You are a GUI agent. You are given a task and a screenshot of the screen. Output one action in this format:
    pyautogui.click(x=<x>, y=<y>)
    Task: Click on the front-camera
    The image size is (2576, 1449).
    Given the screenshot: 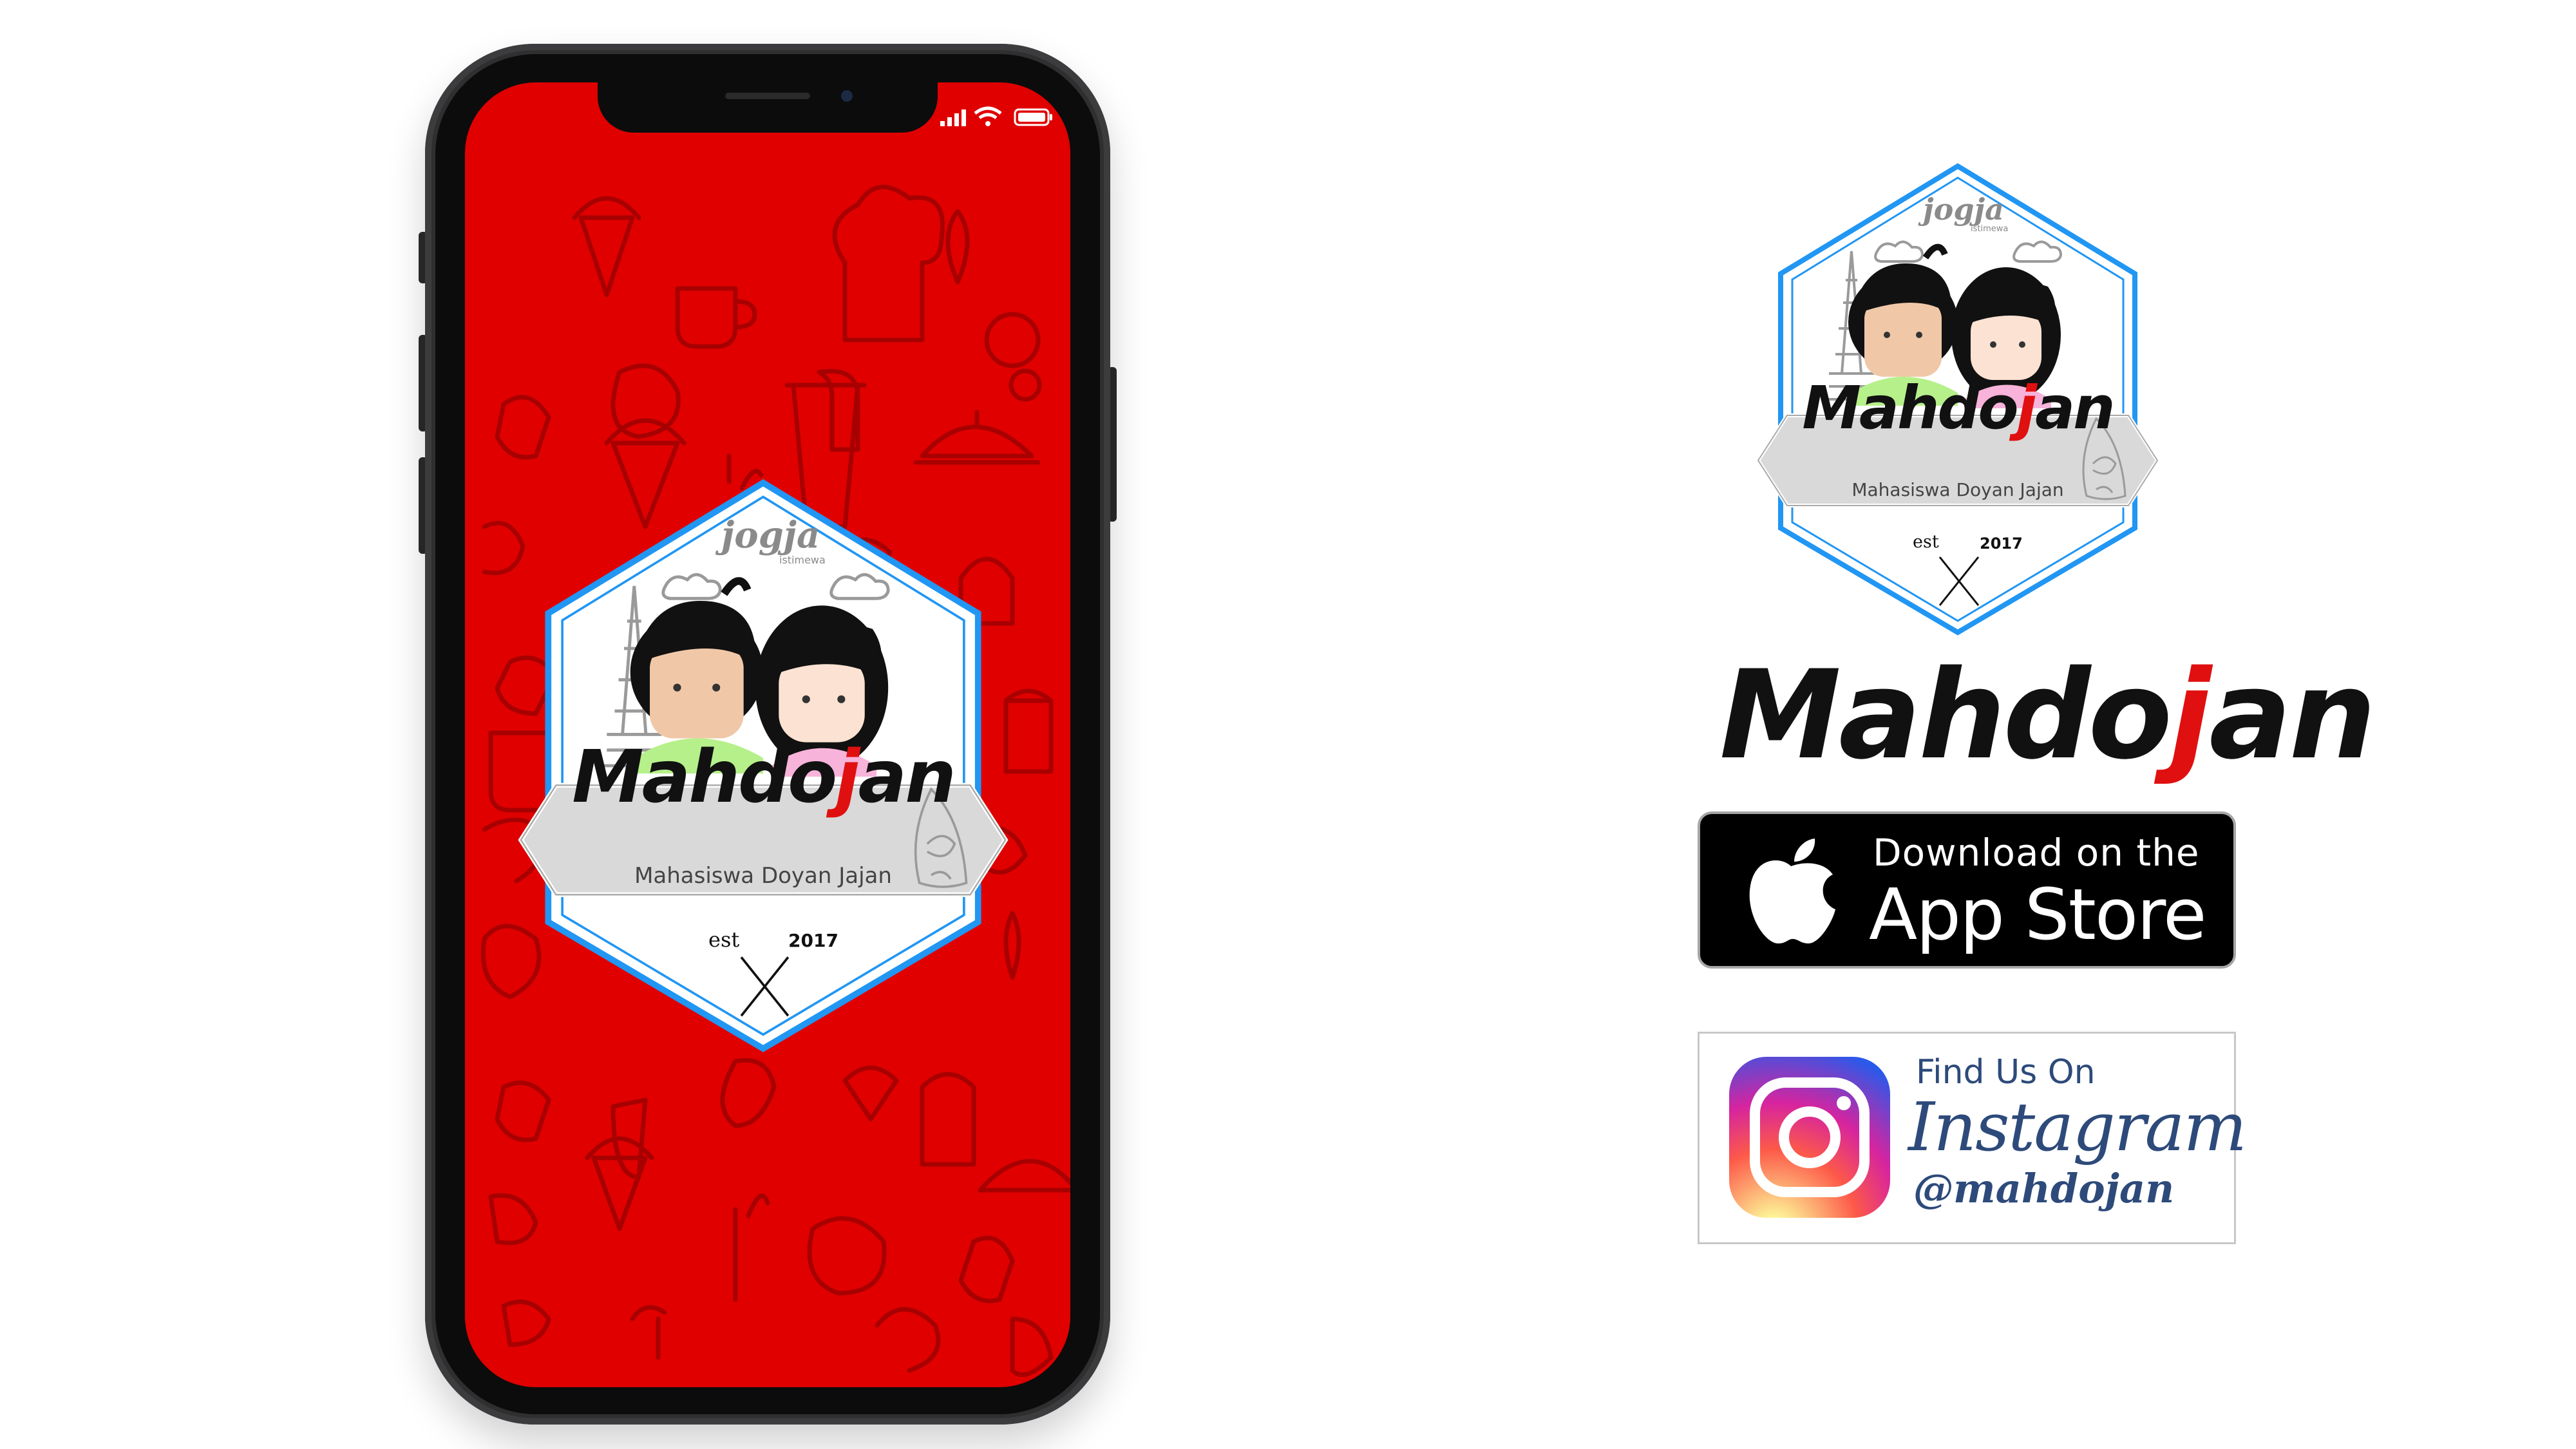 What is the action you would take?
    pyautogui.click(x=847, y=96)
    